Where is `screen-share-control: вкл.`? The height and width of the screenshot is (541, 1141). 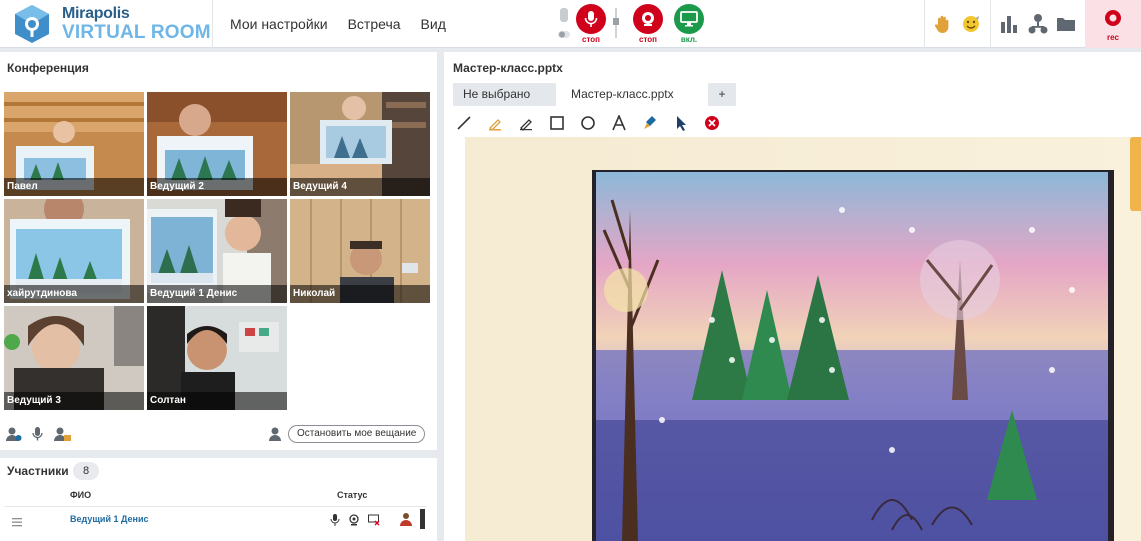
screen-share-control: вкл. is located at coordinates (689, 26).